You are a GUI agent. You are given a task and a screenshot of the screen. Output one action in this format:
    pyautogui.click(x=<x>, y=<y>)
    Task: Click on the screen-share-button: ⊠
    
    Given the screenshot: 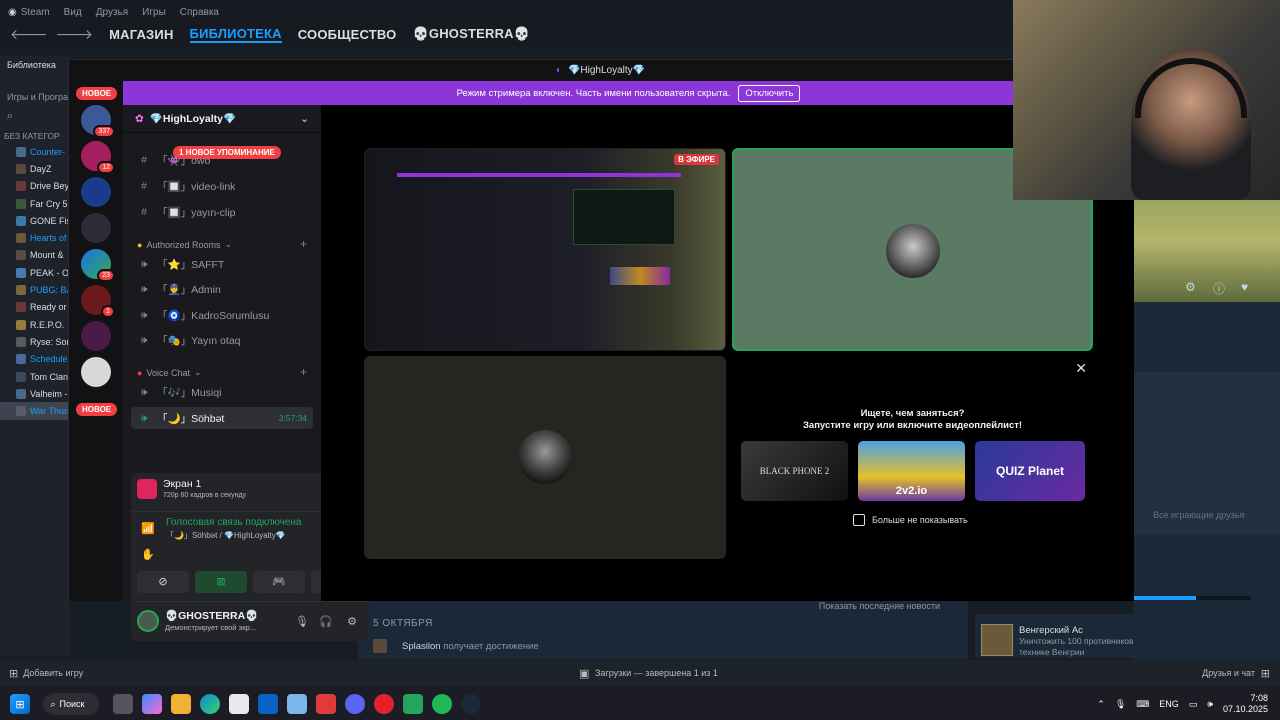 What is the action you would take?
    pyautogui.click(x=221, y=582)
    